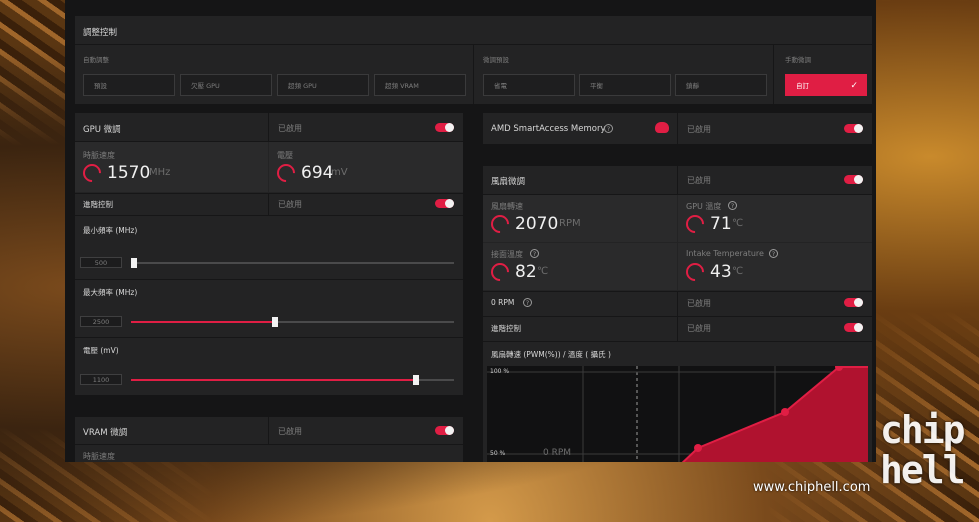  What do you see at coordinates (662, 127) in the screenshot?
I see `brain-icon` at bounding box center [662, 127].